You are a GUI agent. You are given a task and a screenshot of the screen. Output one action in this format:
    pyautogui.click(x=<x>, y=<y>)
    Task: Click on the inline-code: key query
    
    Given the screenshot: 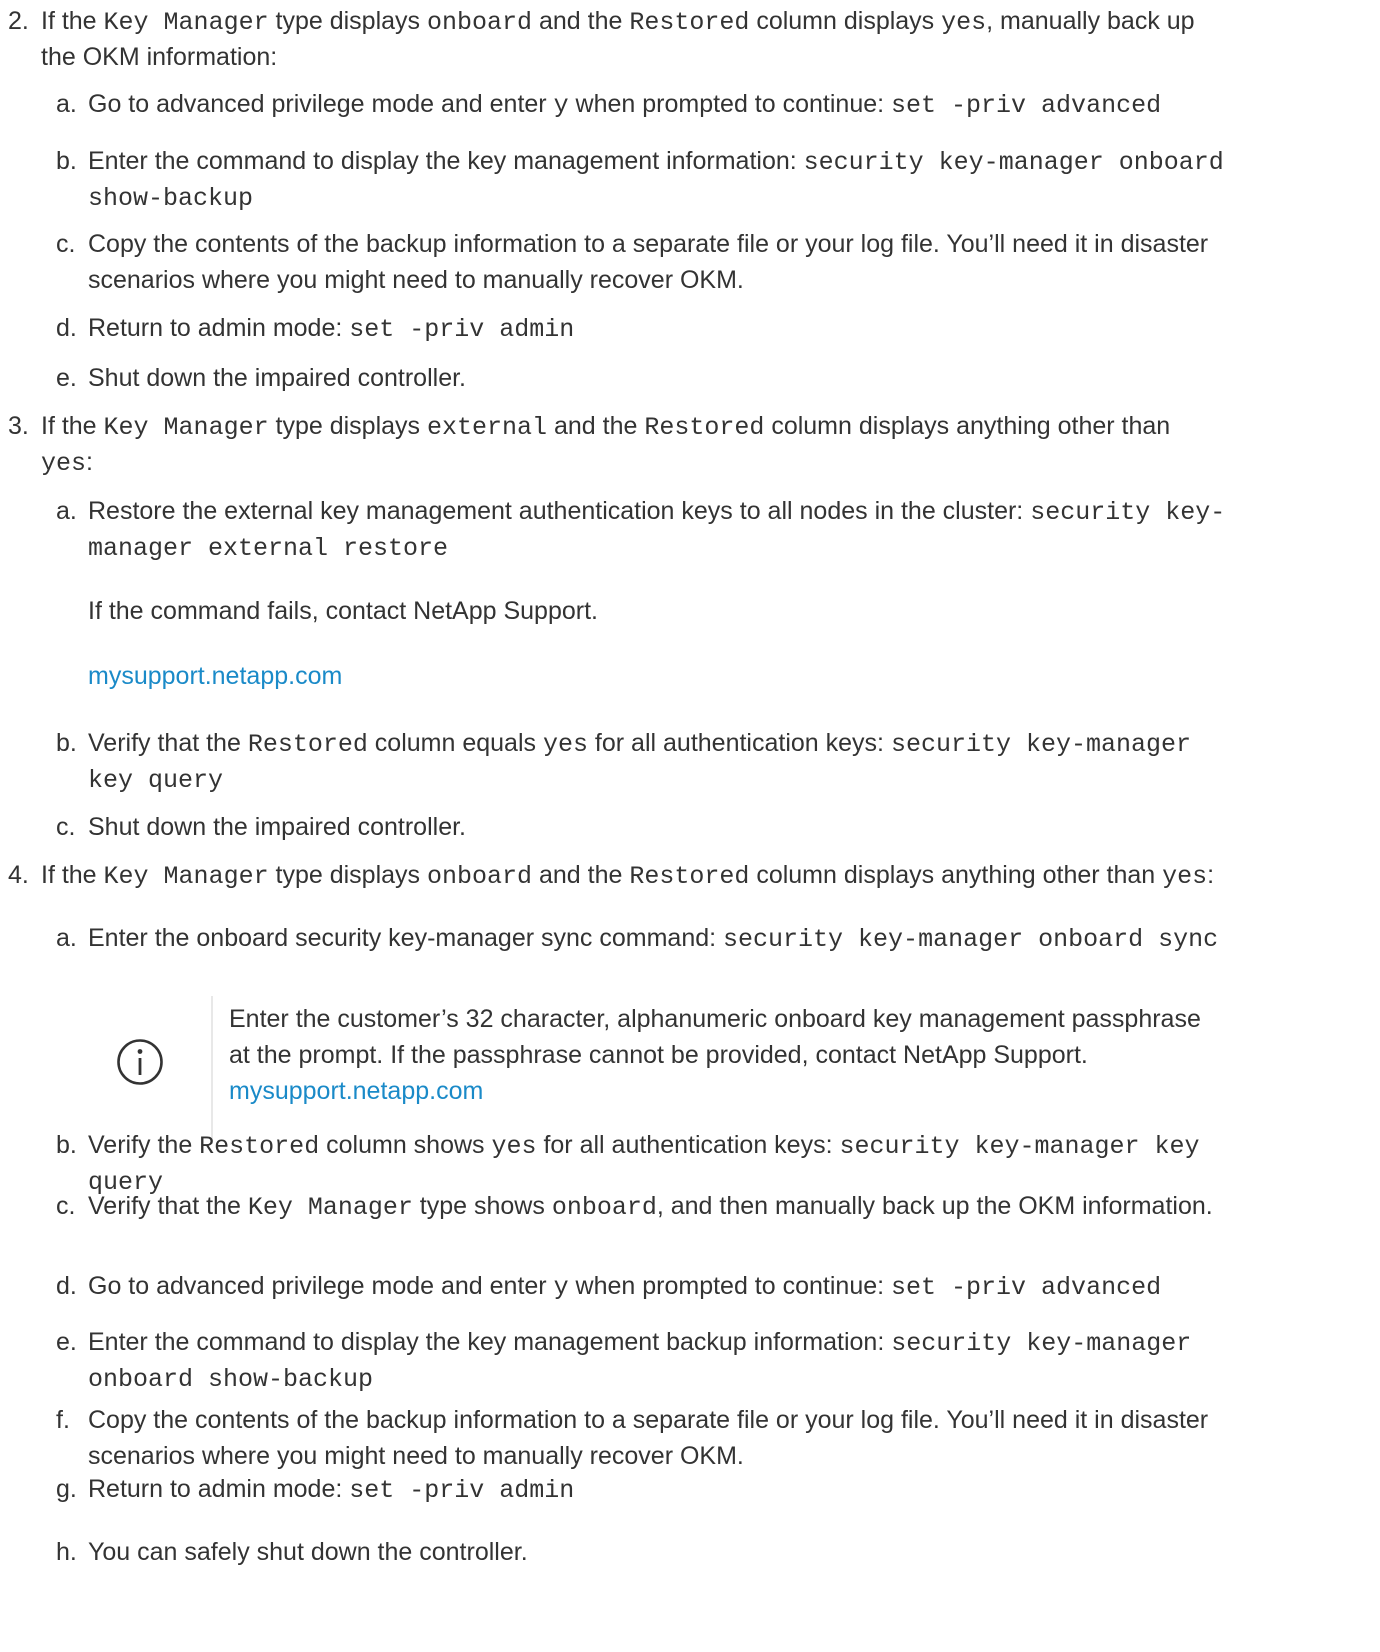 What is the action you would take?
    pyautogui.click(x=156, y=780)
    